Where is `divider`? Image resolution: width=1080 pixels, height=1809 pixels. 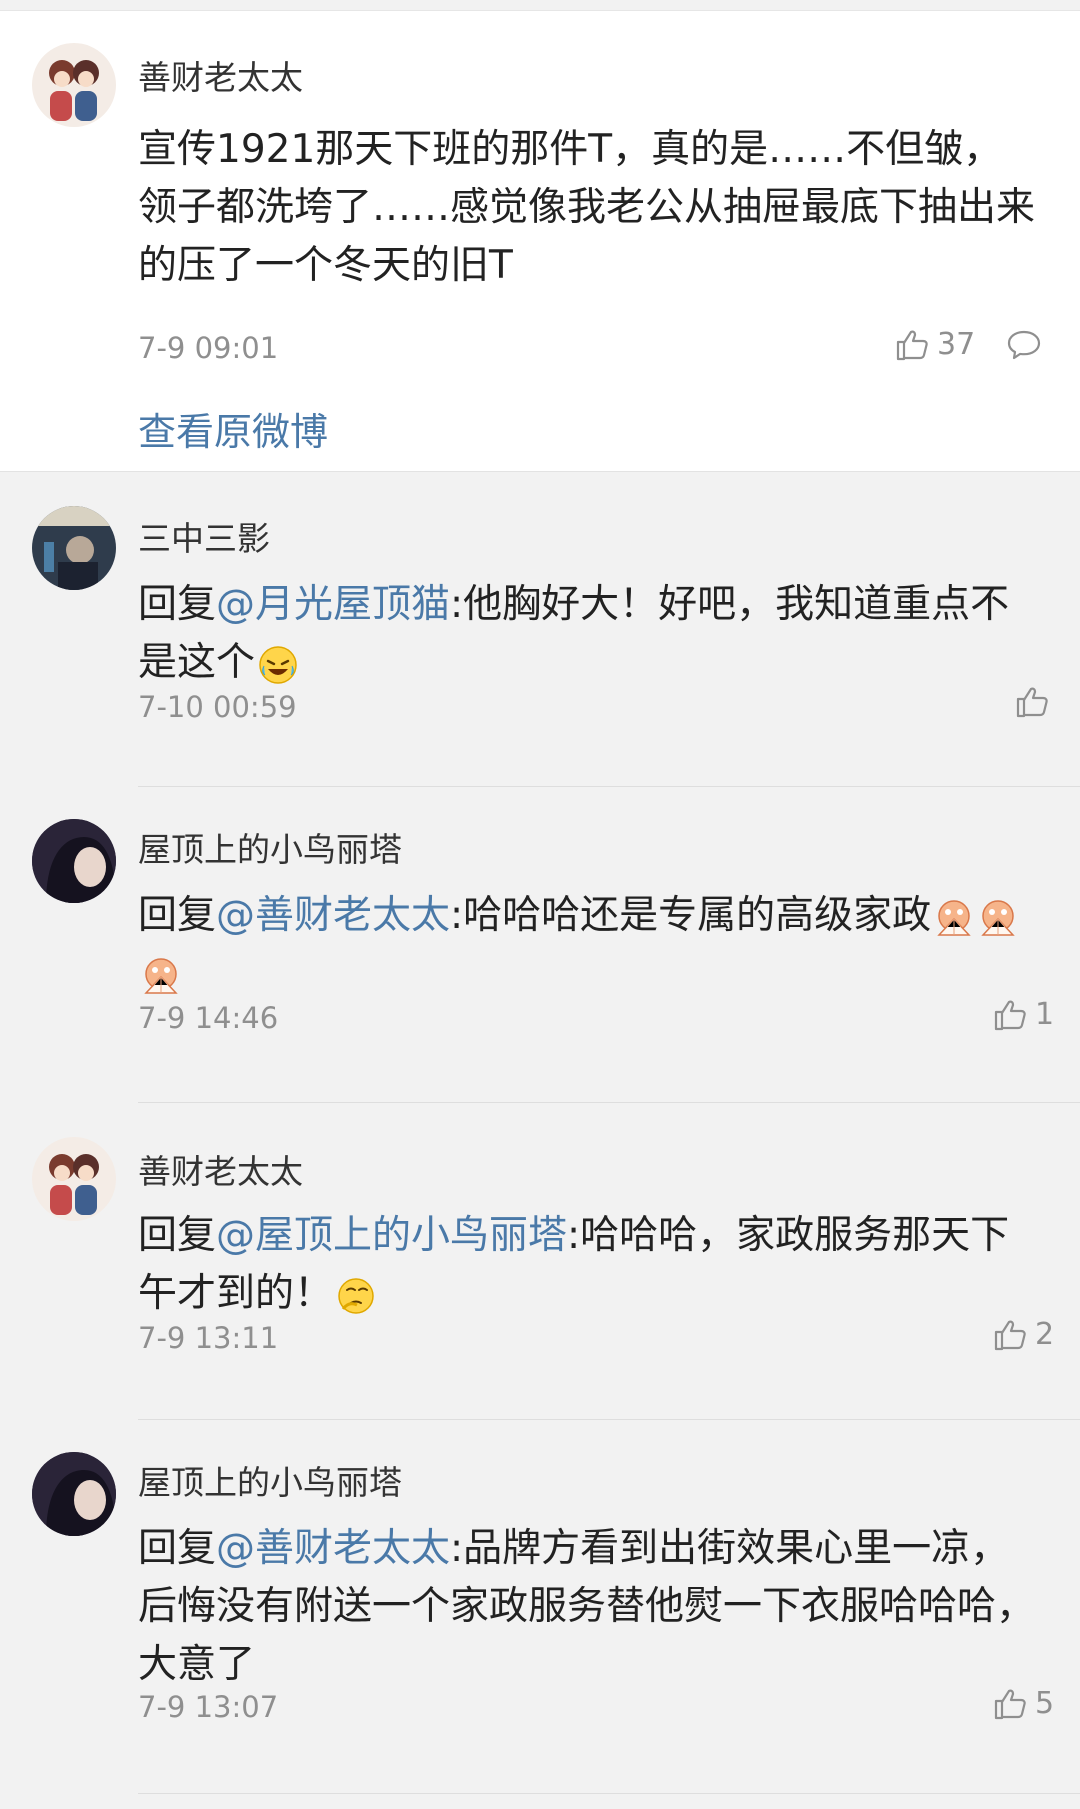
divider is located at coordinates (609, 1793).